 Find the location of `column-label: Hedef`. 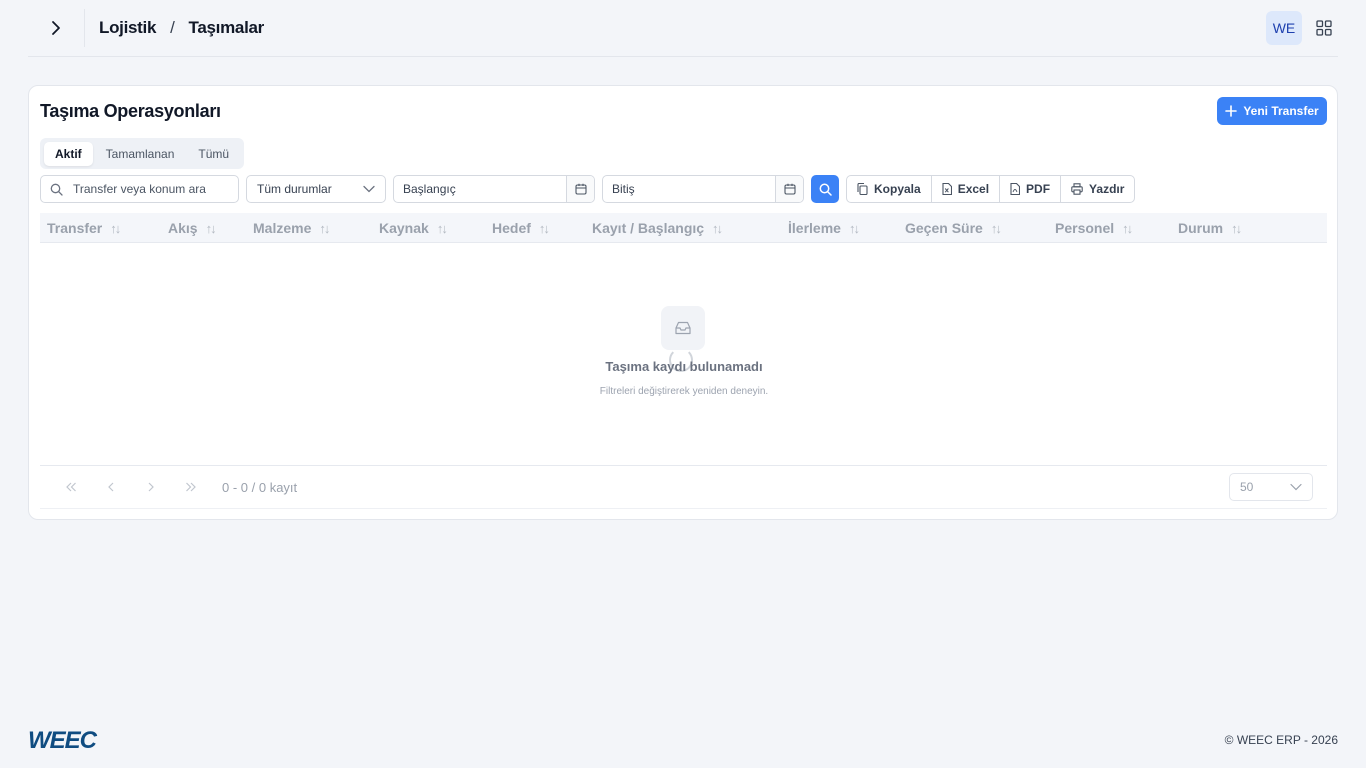

column-label: Hedef is located at coordinates (511, 228).